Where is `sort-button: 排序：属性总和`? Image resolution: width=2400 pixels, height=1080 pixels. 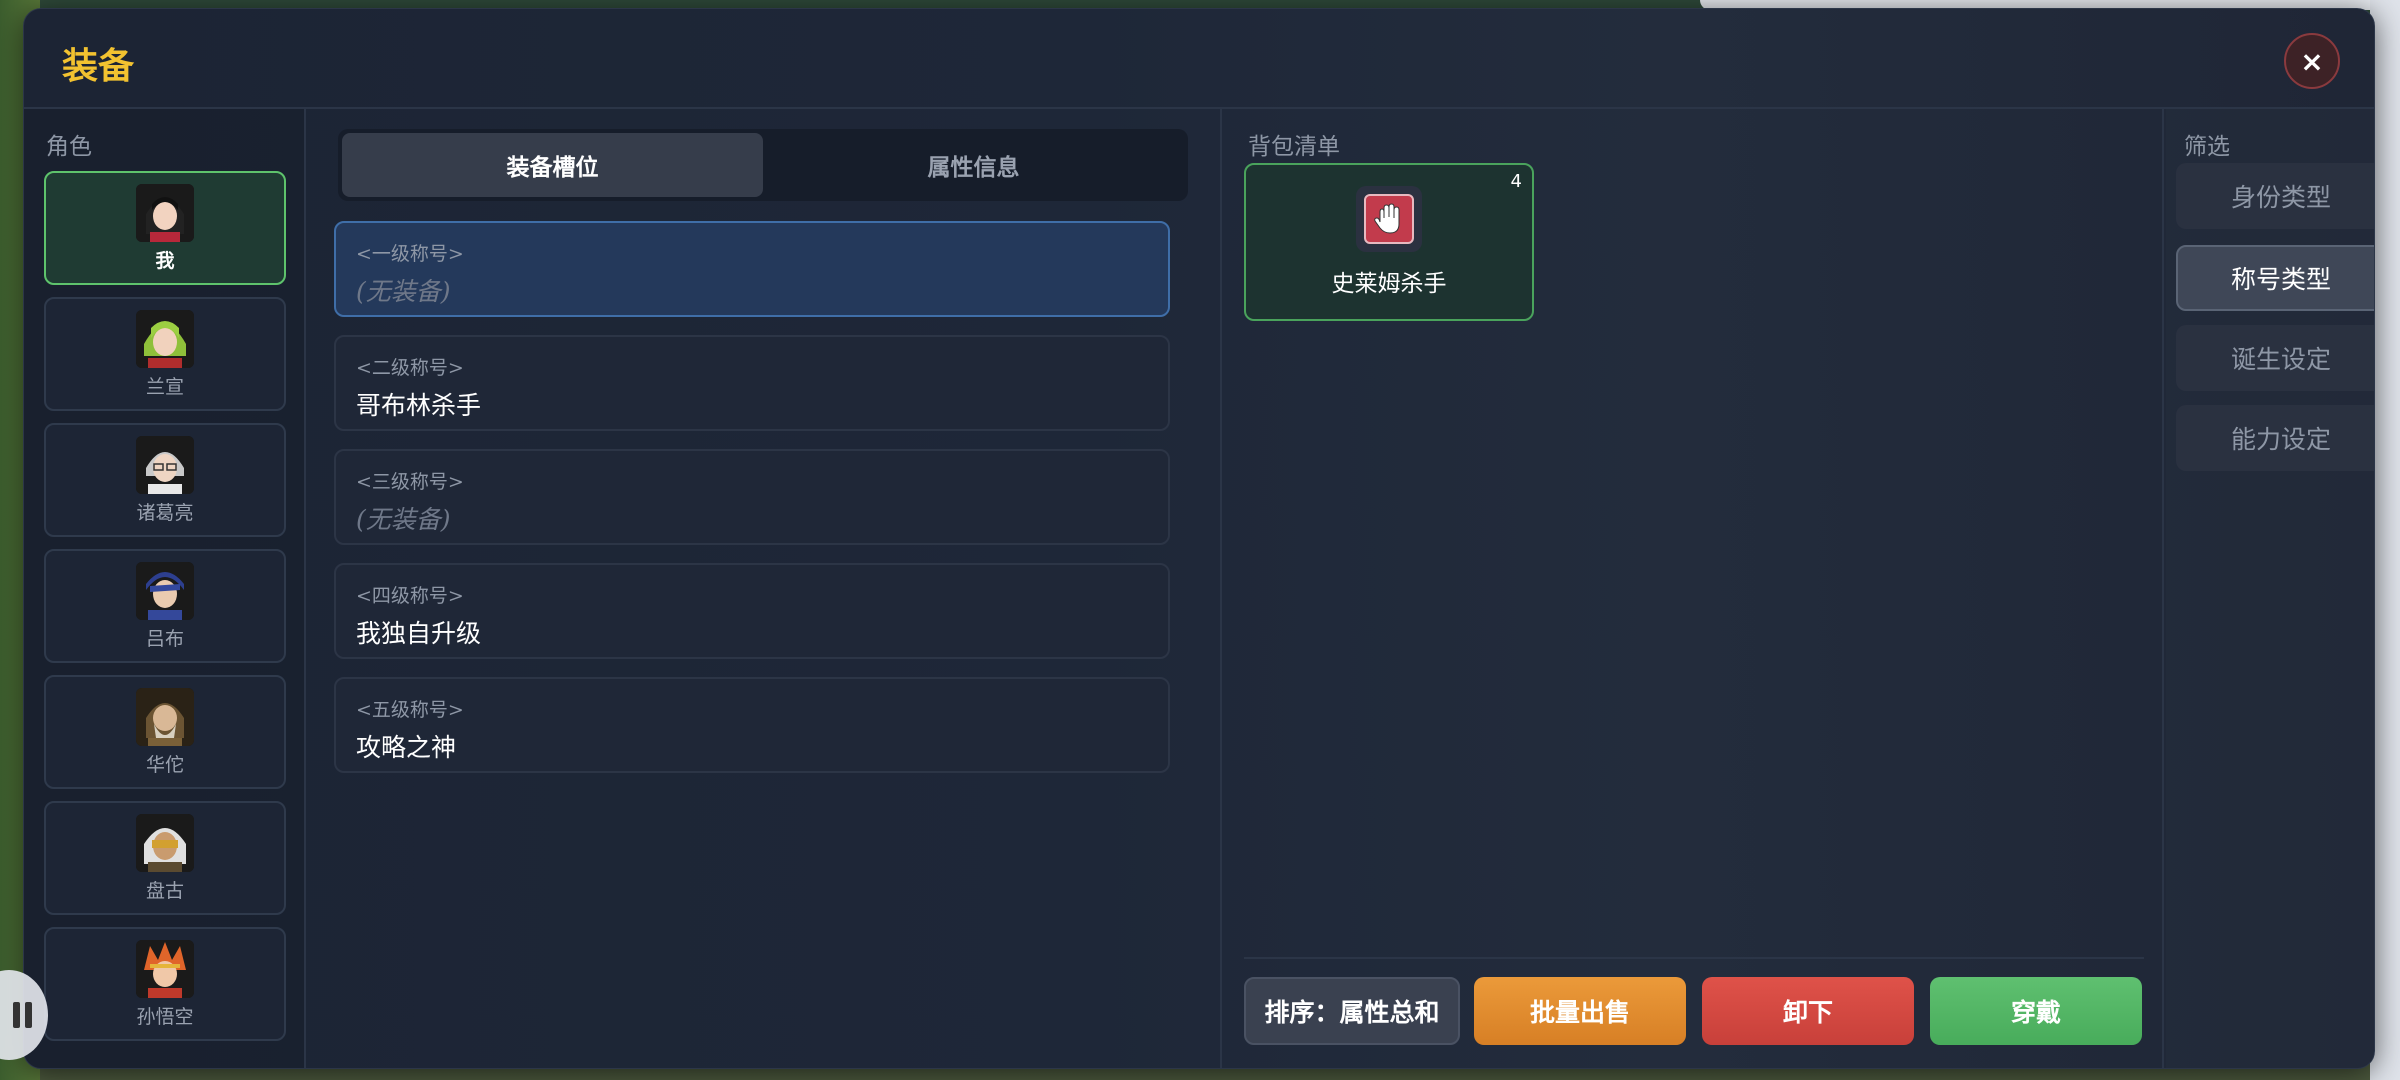 sort-button: 排序：属性总和 is located at coordinates (1352, 1011).